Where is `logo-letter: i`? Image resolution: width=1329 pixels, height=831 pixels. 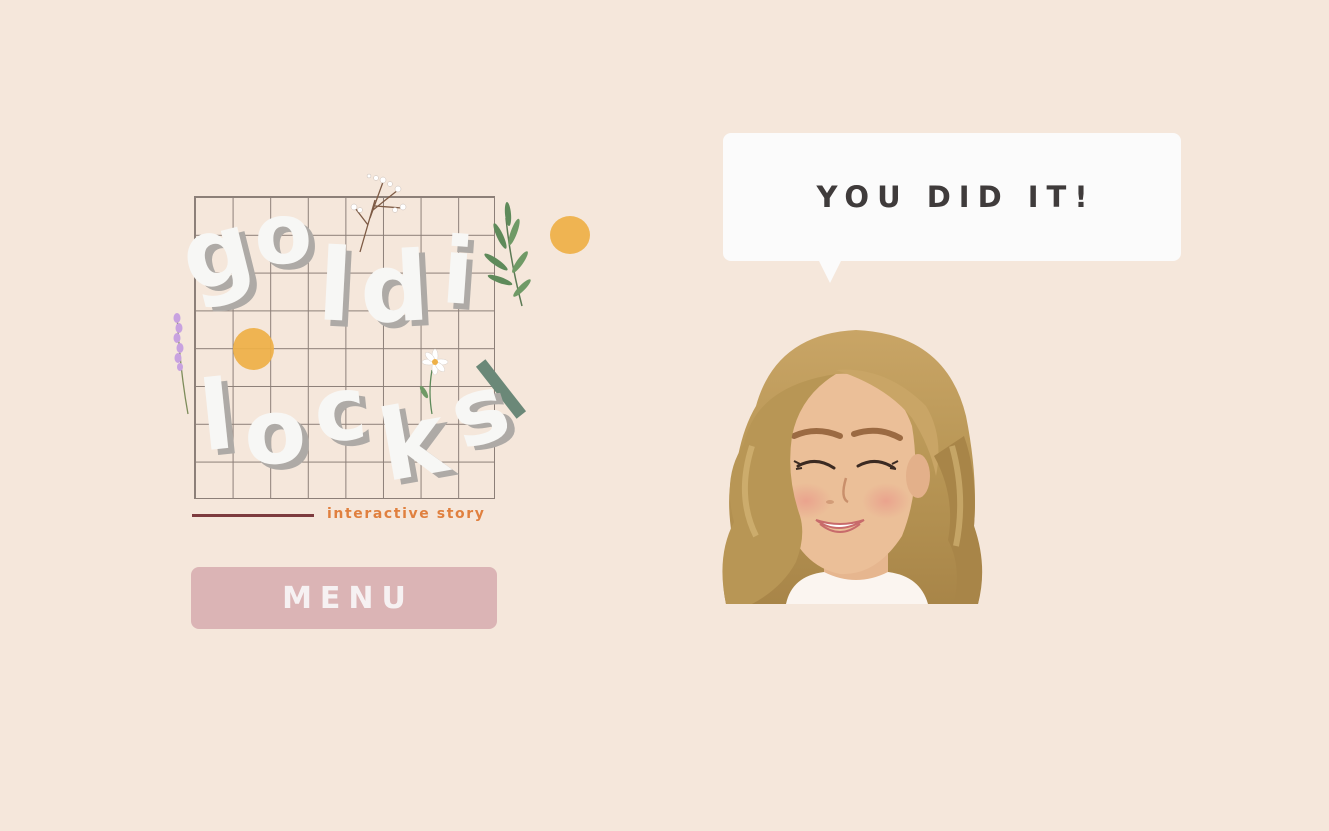 logo-letter: i is located at coordinates (458, 271).